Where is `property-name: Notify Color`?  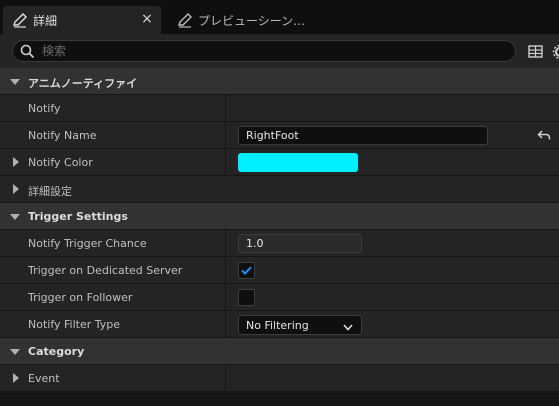 property-name: Notify Color is located at coordinates (60, 162).